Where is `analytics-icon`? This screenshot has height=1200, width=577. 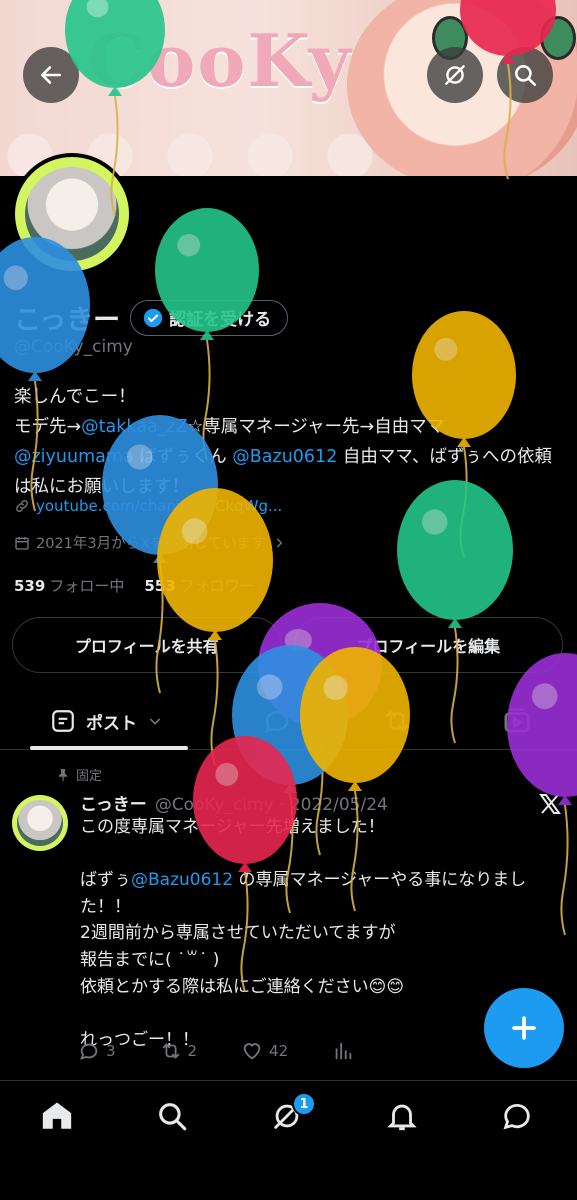 analytics-icon is located at coordinates (343, 1051).